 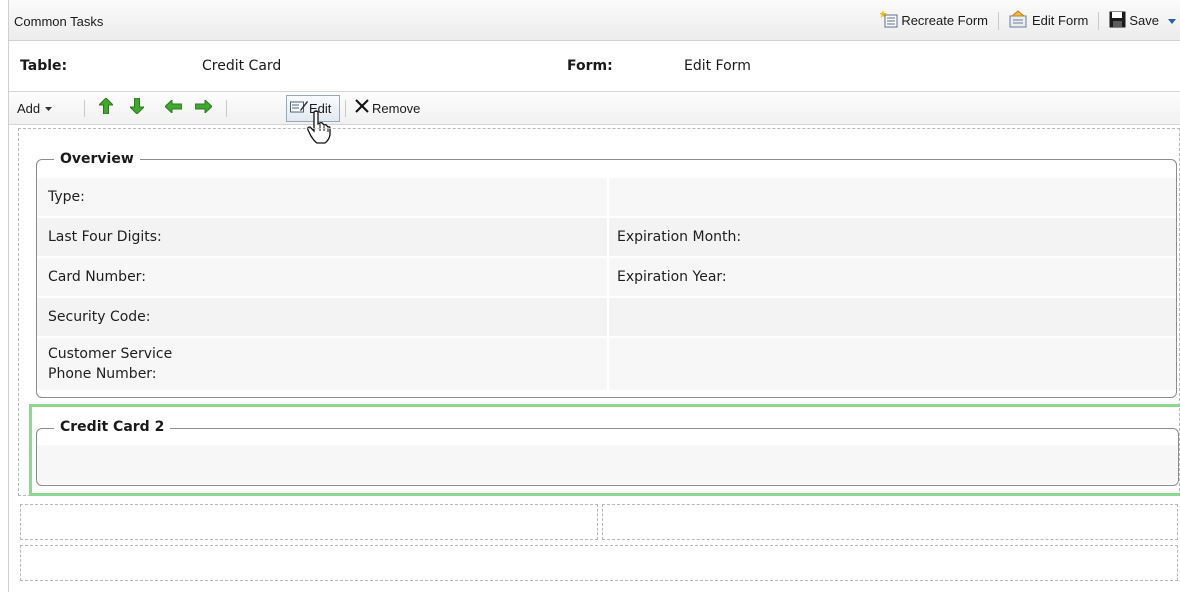 What do you see at coordinates (1172, 20) in the screenshot?
I see `save-dropdown-icon` at bounding box center [1172, 20].